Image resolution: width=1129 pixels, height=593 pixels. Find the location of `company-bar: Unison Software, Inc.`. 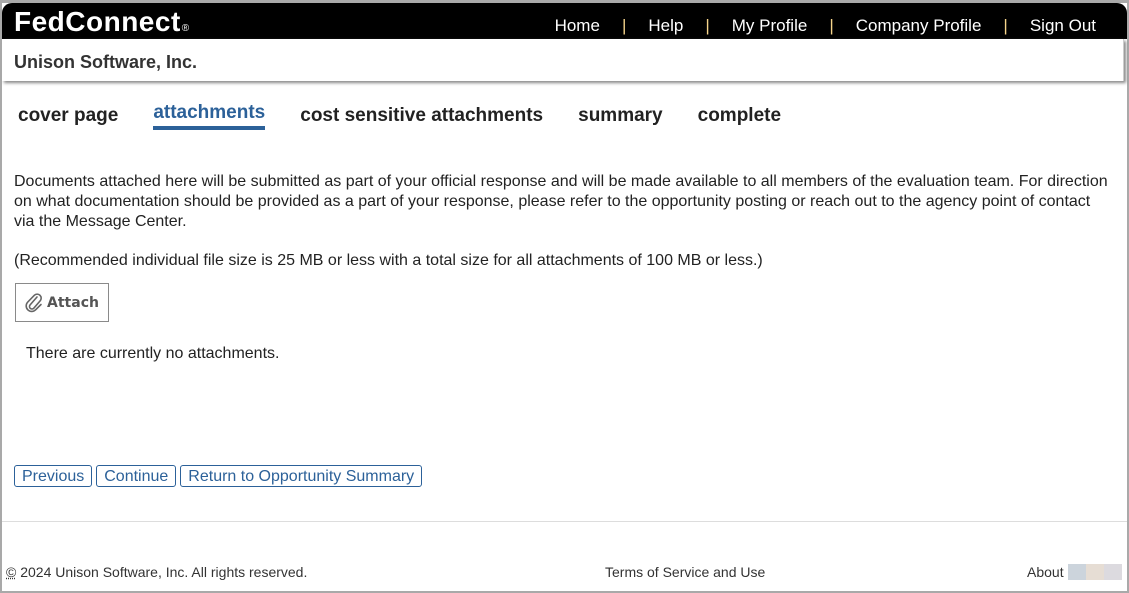

company-bar: Unison Software, Inc. is located at coordinates (563, 60).